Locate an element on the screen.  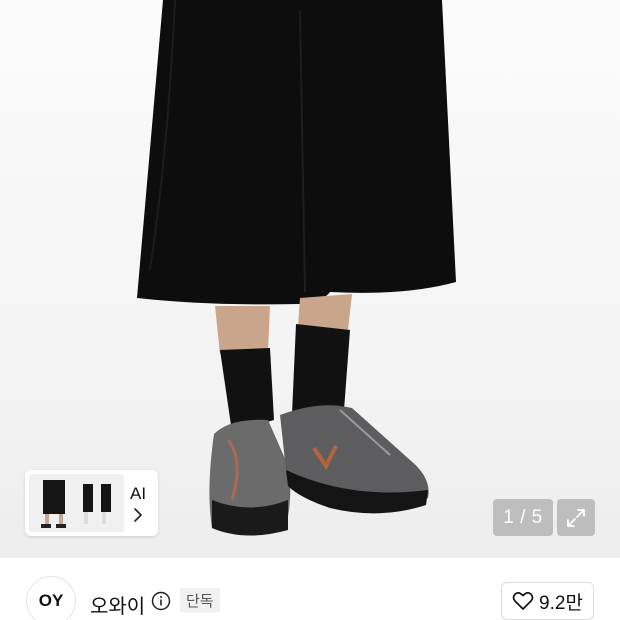
expand-icon is located at coordinates (576, 517).